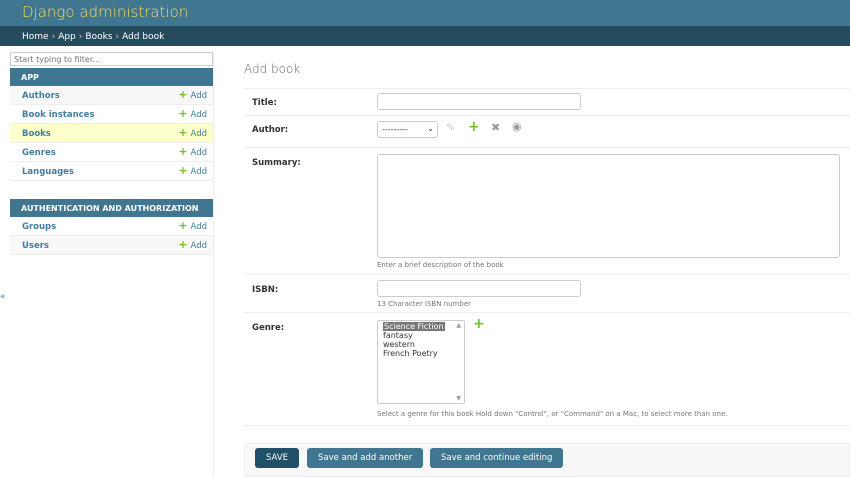 The image size is (850, 478). What do you see at coordinates (35, 247) in the screenshot?
I see `sidebar-item-label: Users` at bounding box center [35, 247].